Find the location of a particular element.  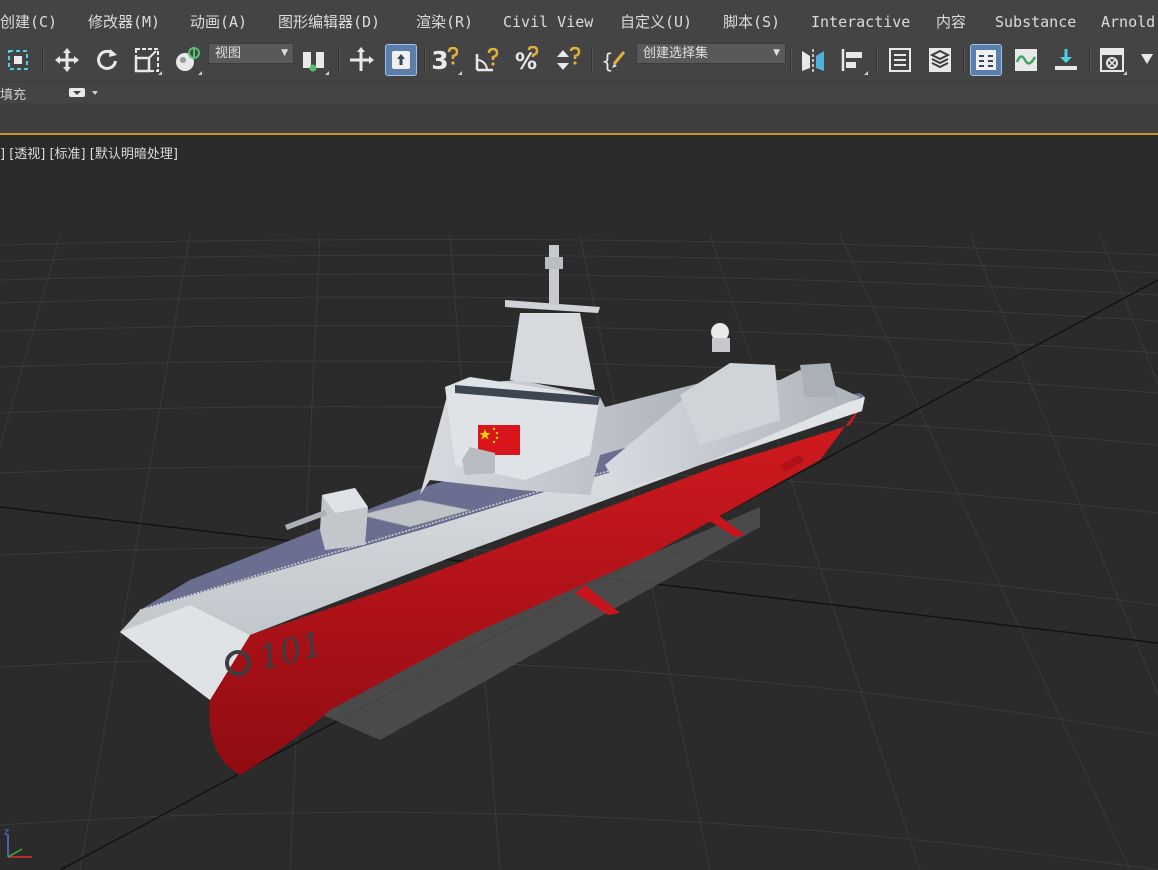

render-setup-icon is located at coordinates (1147, 60).